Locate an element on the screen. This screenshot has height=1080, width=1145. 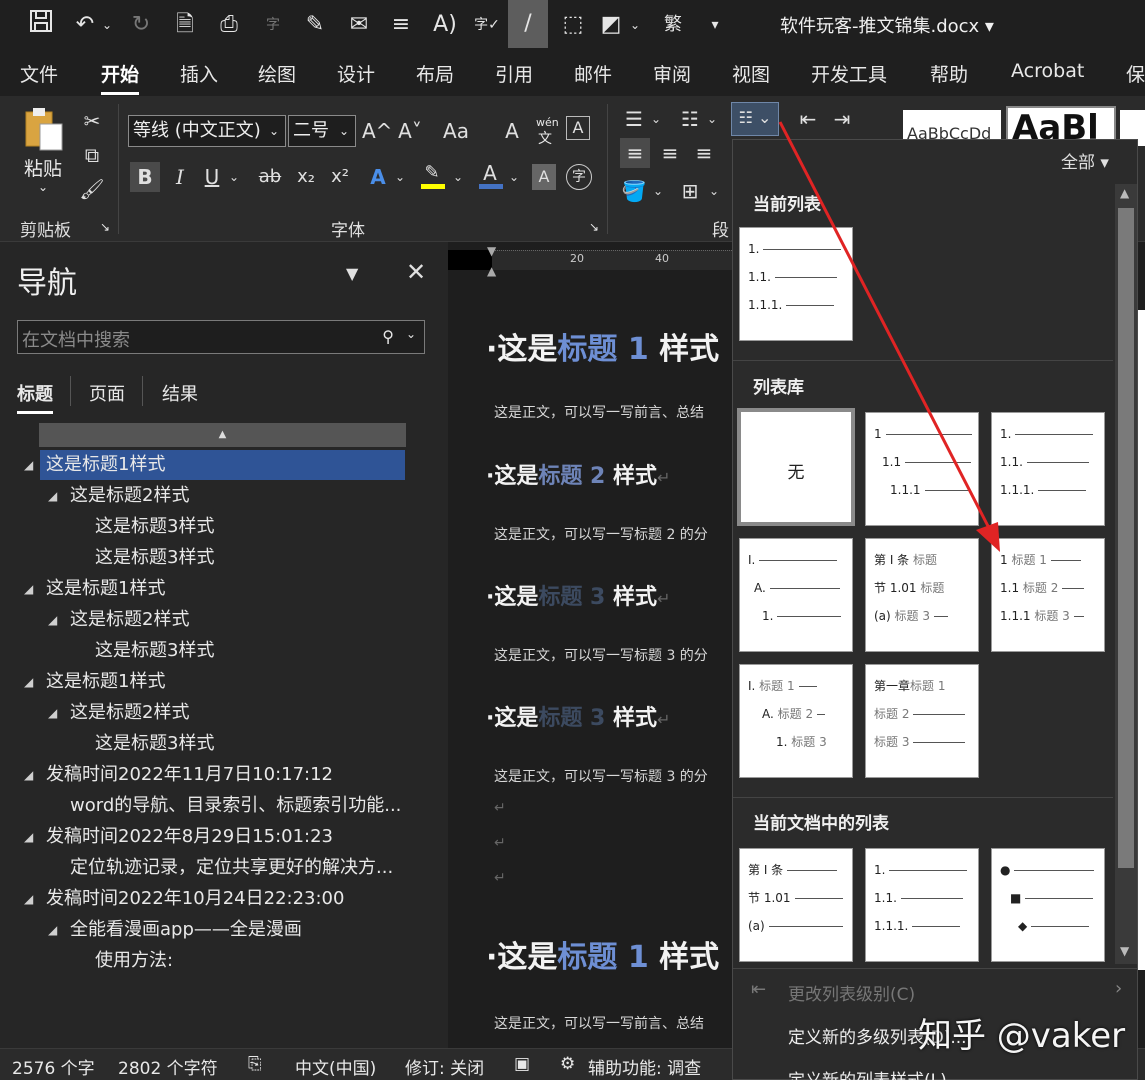
undo-icon: ↶ is located at coordinates (85, 25).